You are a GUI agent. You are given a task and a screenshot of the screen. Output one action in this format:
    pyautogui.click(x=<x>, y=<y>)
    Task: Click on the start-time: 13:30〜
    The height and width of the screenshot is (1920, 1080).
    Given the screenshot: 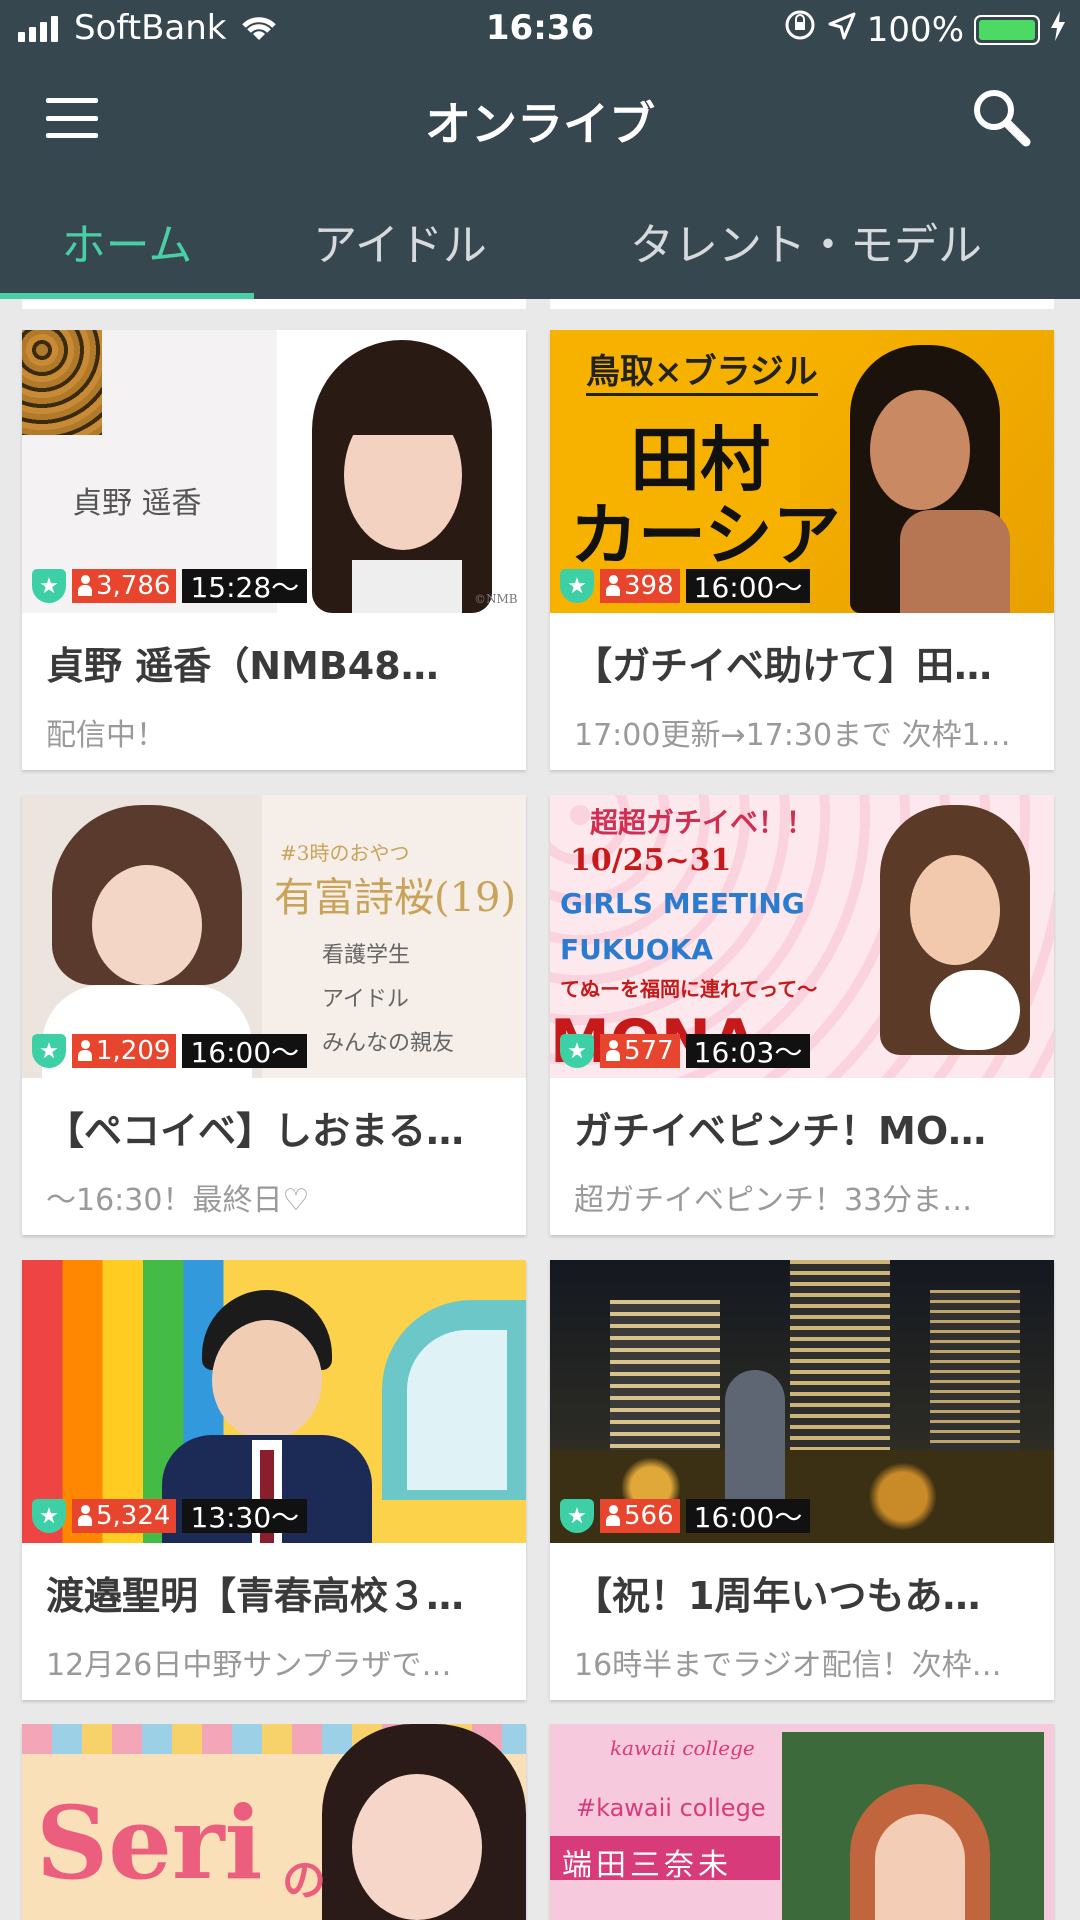 What is the action you would take?
    pyautogui.click(x=245, y=1516)
    